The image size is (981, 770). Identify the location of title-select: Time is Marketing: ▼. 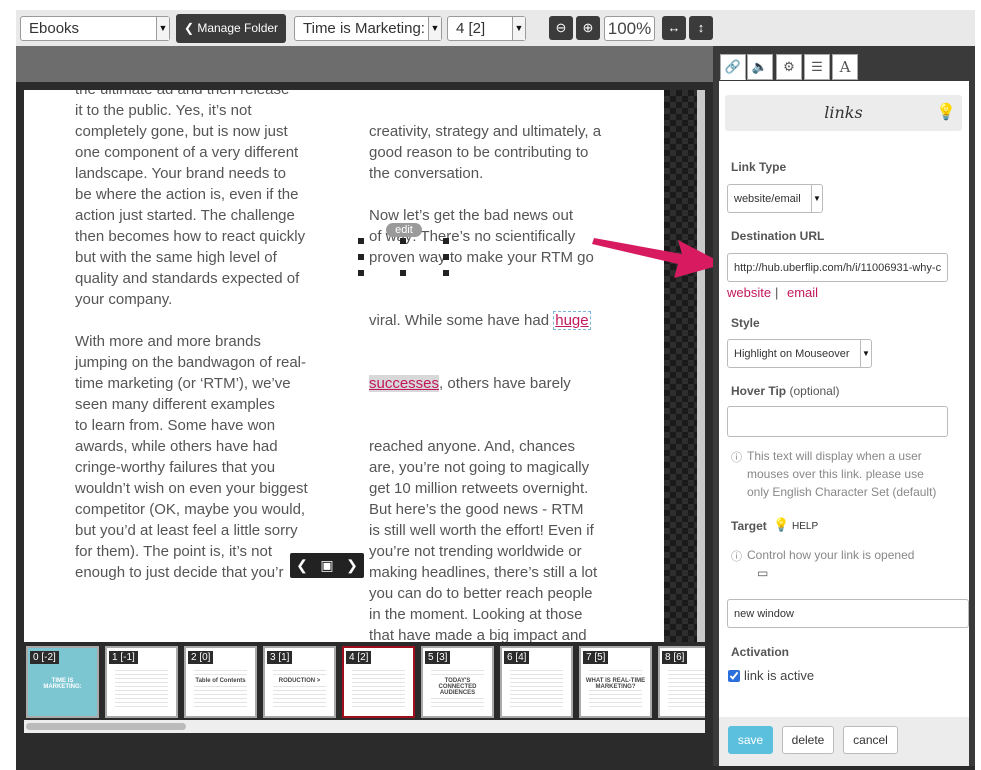
(368, 28).